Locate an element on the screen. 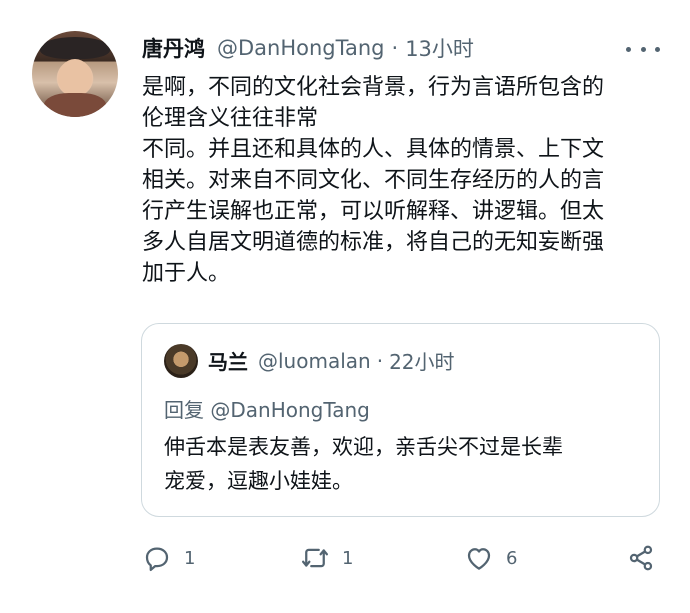 This screenshot has width=690, height=613. tweet-header: 唐丹鸿 @DanHongTang · 13小时 is located at coordinates (308, 48).